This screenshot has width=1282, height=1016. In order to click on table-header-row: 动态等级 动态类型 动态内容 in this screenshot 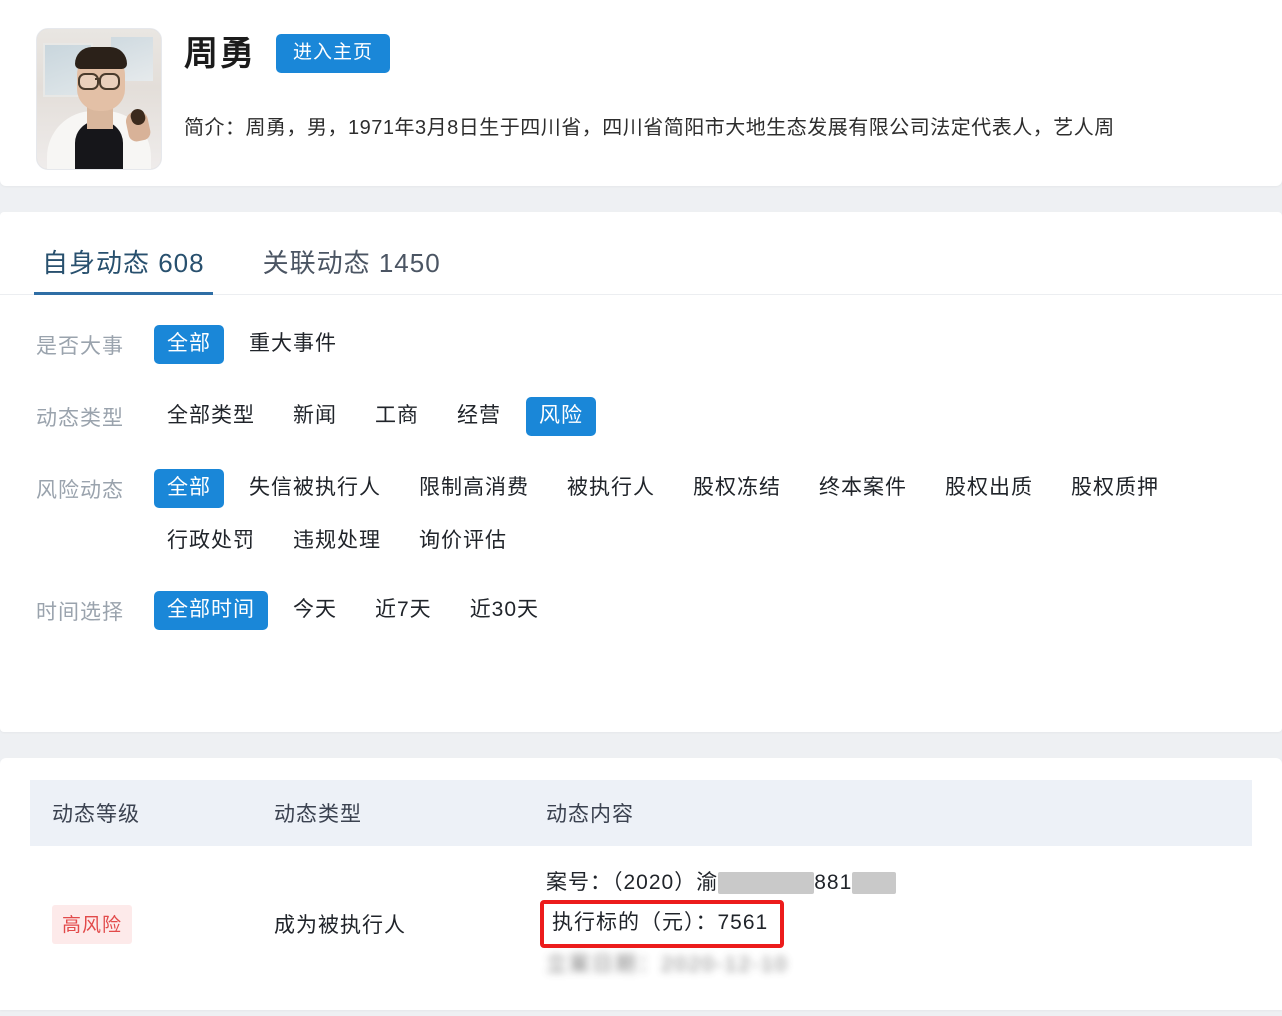, I will do `click(641, 813)`.